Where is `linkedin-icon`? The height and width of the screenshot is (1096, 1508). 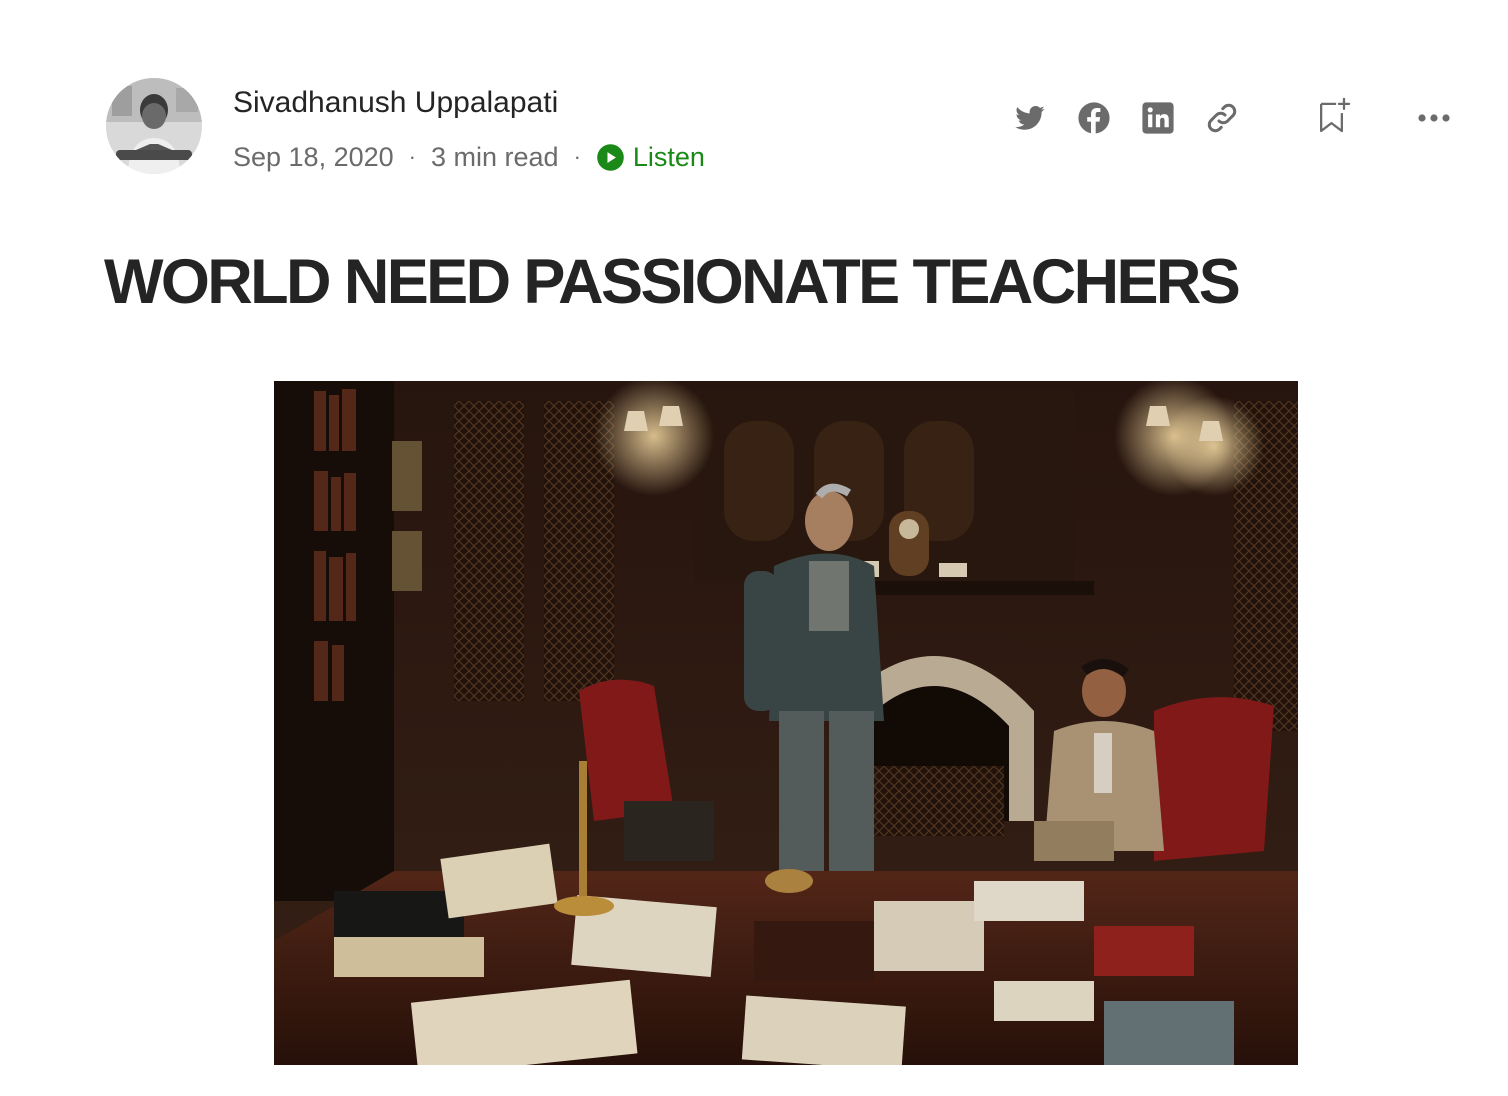 linkedin-icon is located at coordinates (1158, 118).